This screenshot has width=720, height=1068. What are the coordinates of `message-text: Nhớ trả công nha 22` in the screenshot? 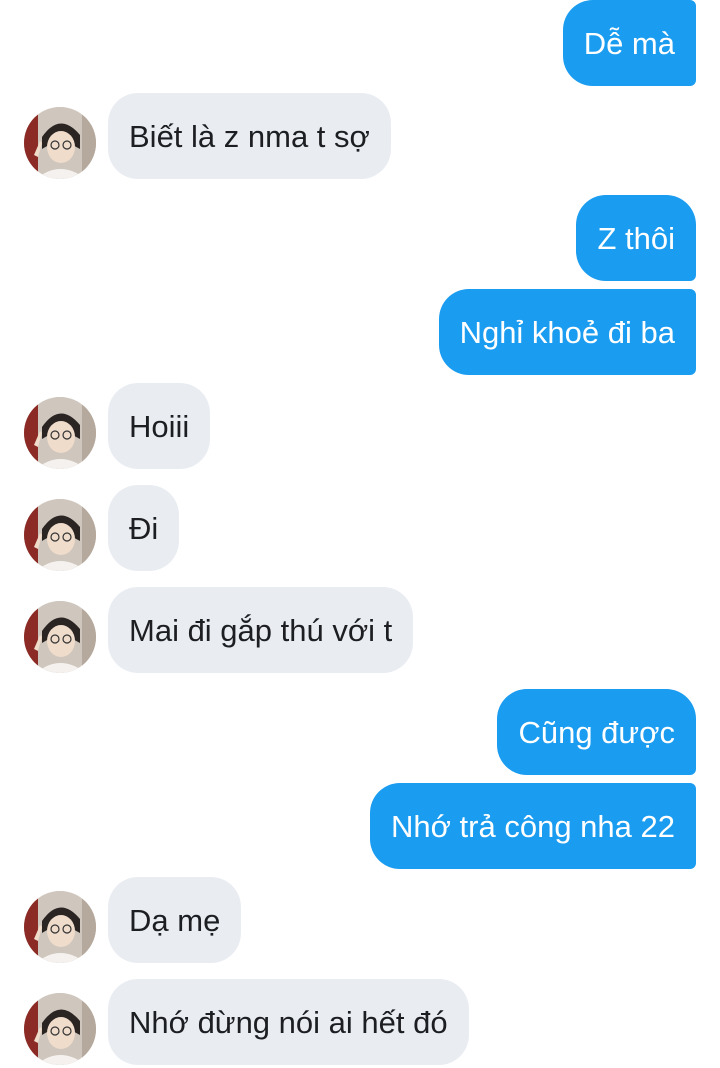 It's located at (532, 826).